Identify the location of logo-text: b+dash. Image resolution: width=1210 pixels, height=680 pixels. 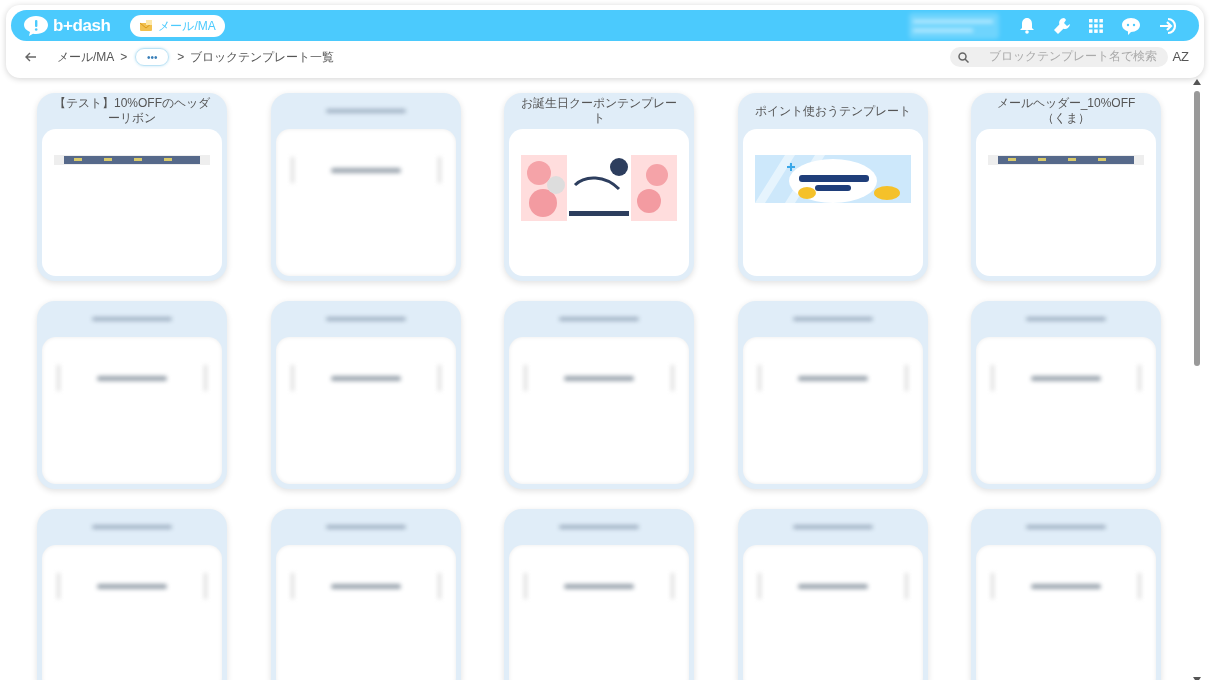
(82, 25).